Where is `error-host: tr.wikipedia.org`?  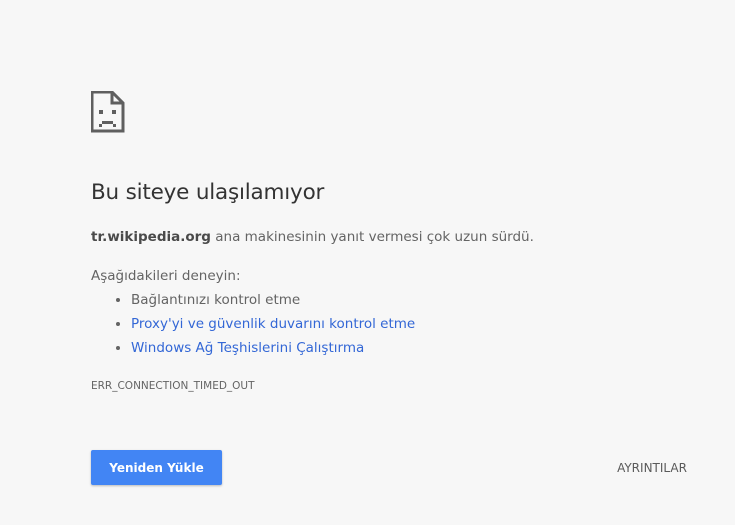
error-host: tr.wikipedia.org is located at coordinates (151, 237).